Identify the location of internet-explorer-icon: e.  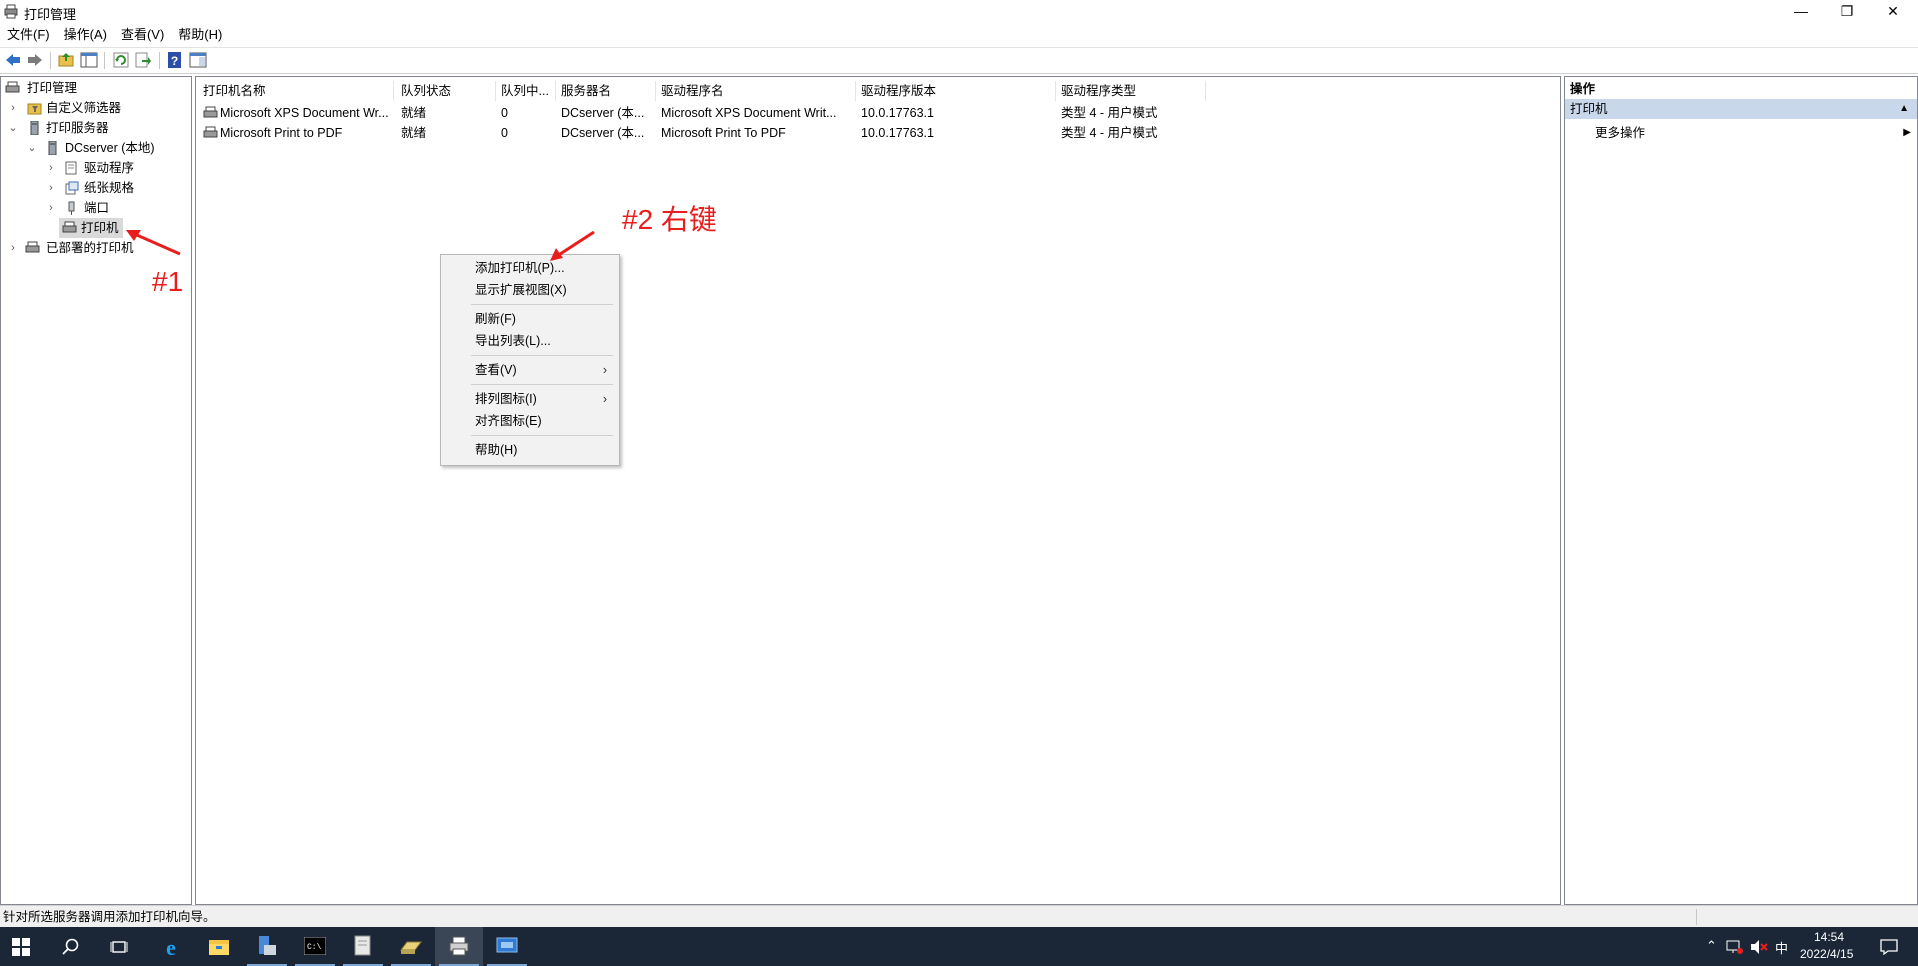
(171, 947).